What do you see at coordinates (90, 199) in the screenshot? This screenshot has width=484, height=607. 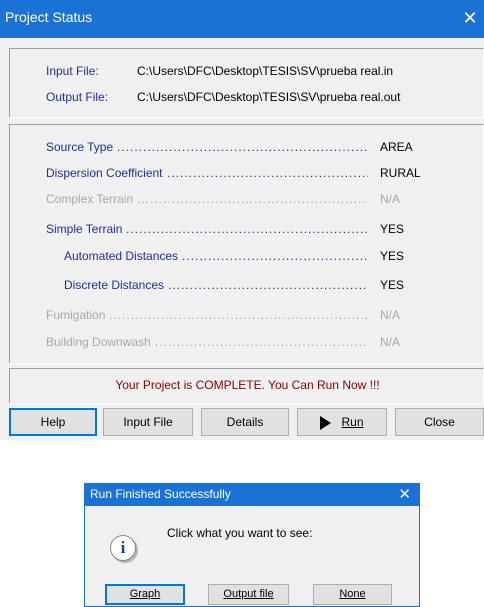 I see `param-label: Complex Terrain` at bounding box center [90, 199].